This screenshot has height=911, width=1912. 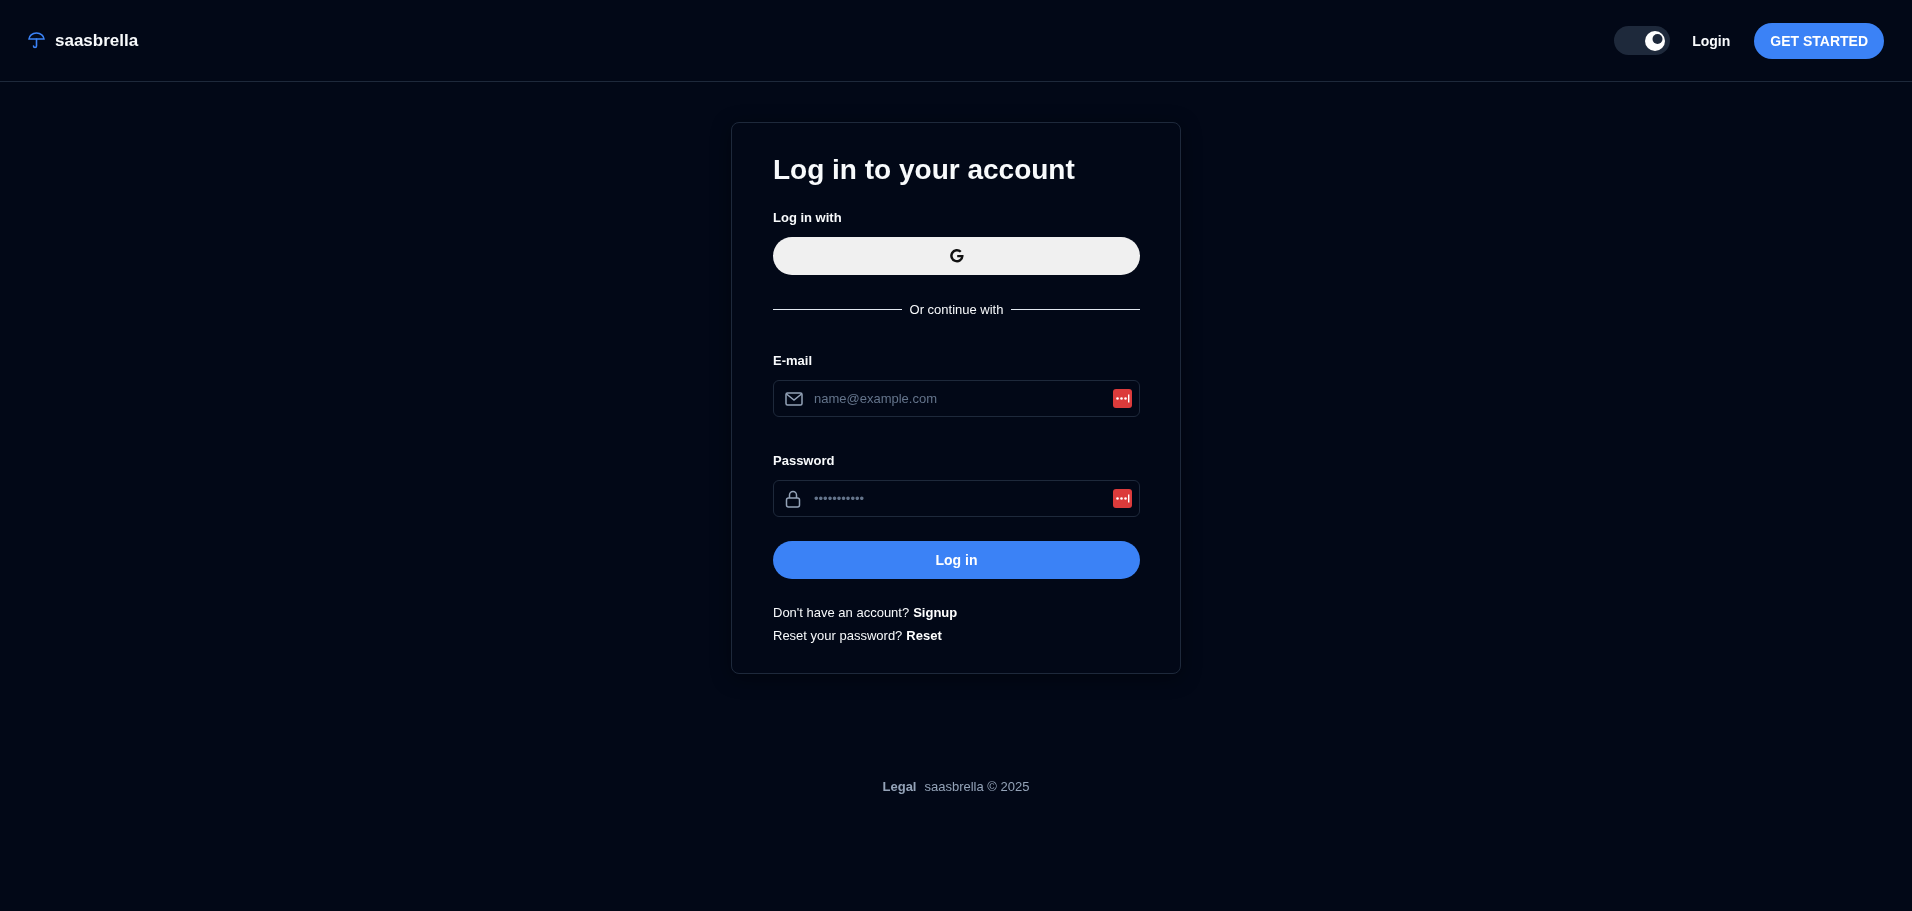 I want to click on card-title: Log in to your account, so click(x=924, y=170).